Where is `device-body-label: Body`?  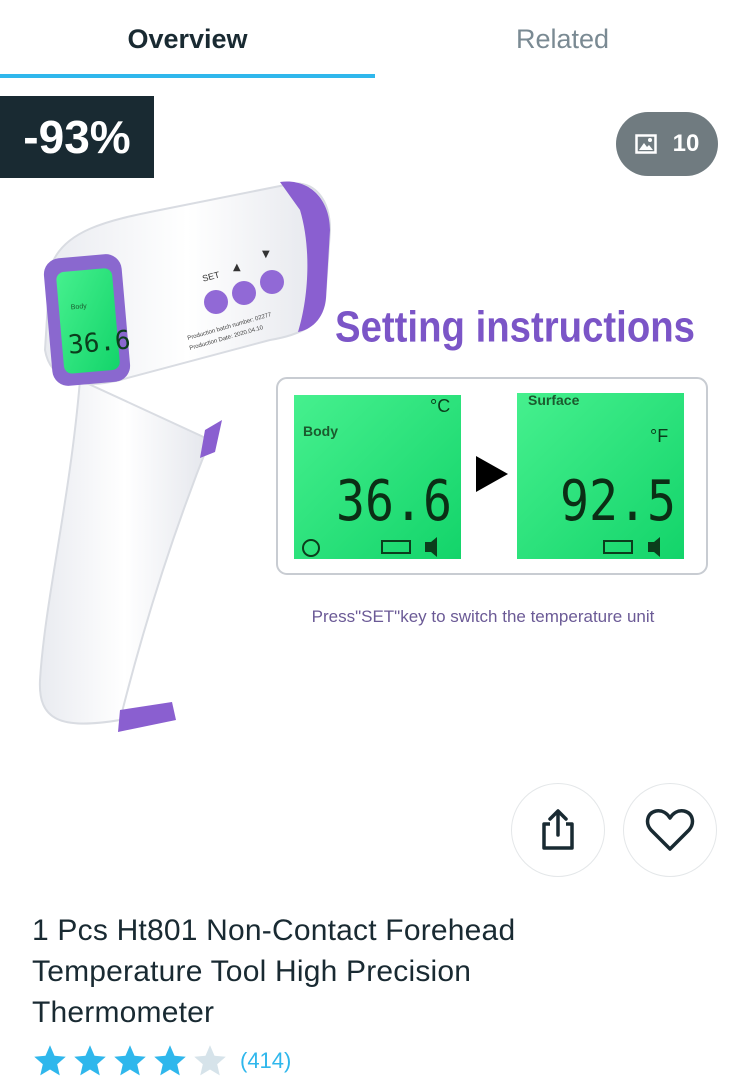 device-body-label: Body is located at coordinates (79, 307).